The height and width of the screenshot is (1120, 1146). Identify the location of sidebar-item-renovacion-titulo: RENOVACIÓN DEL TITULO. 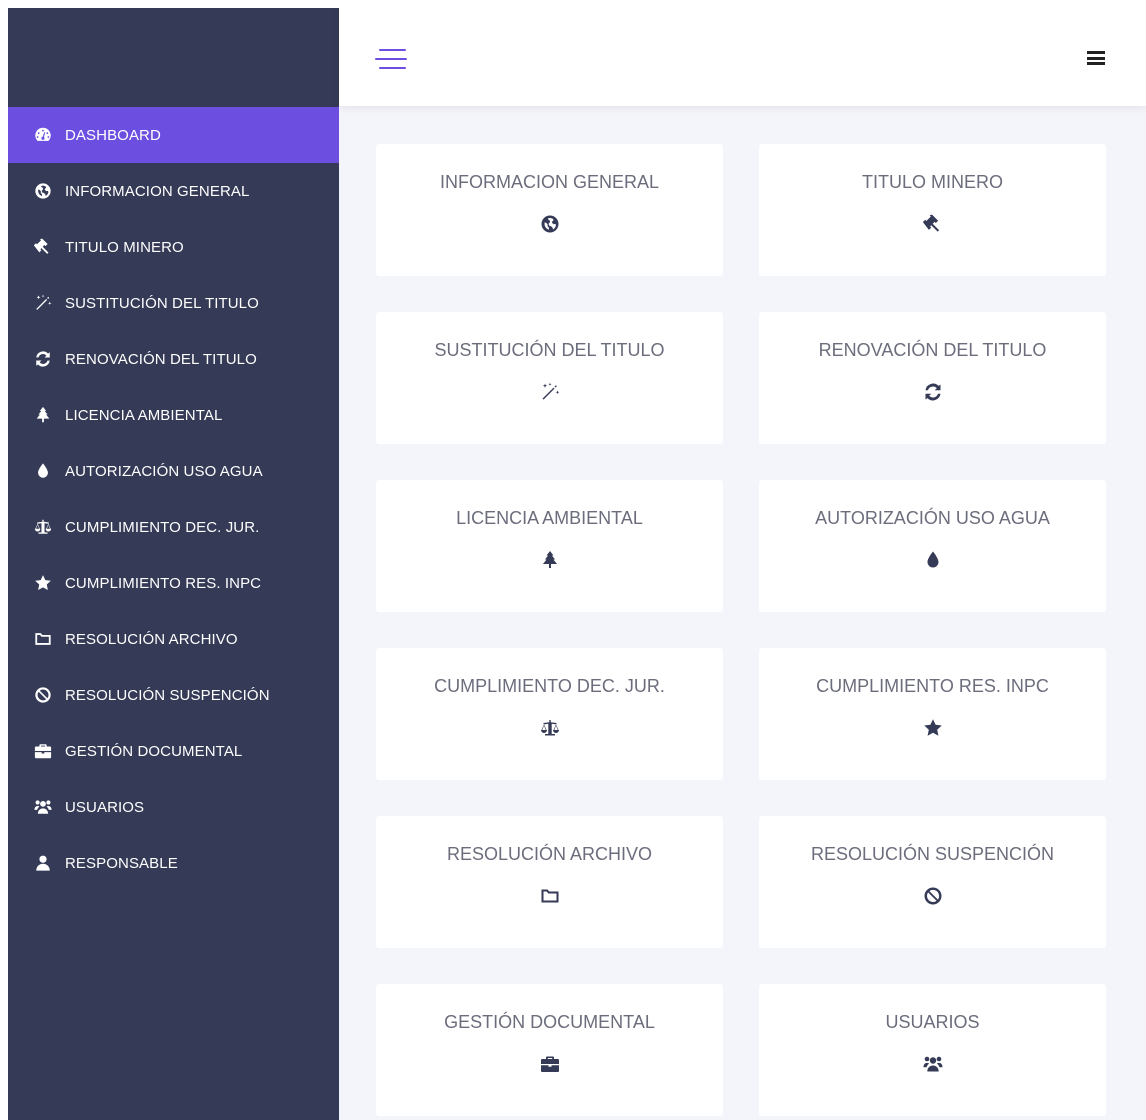
(173, 359).